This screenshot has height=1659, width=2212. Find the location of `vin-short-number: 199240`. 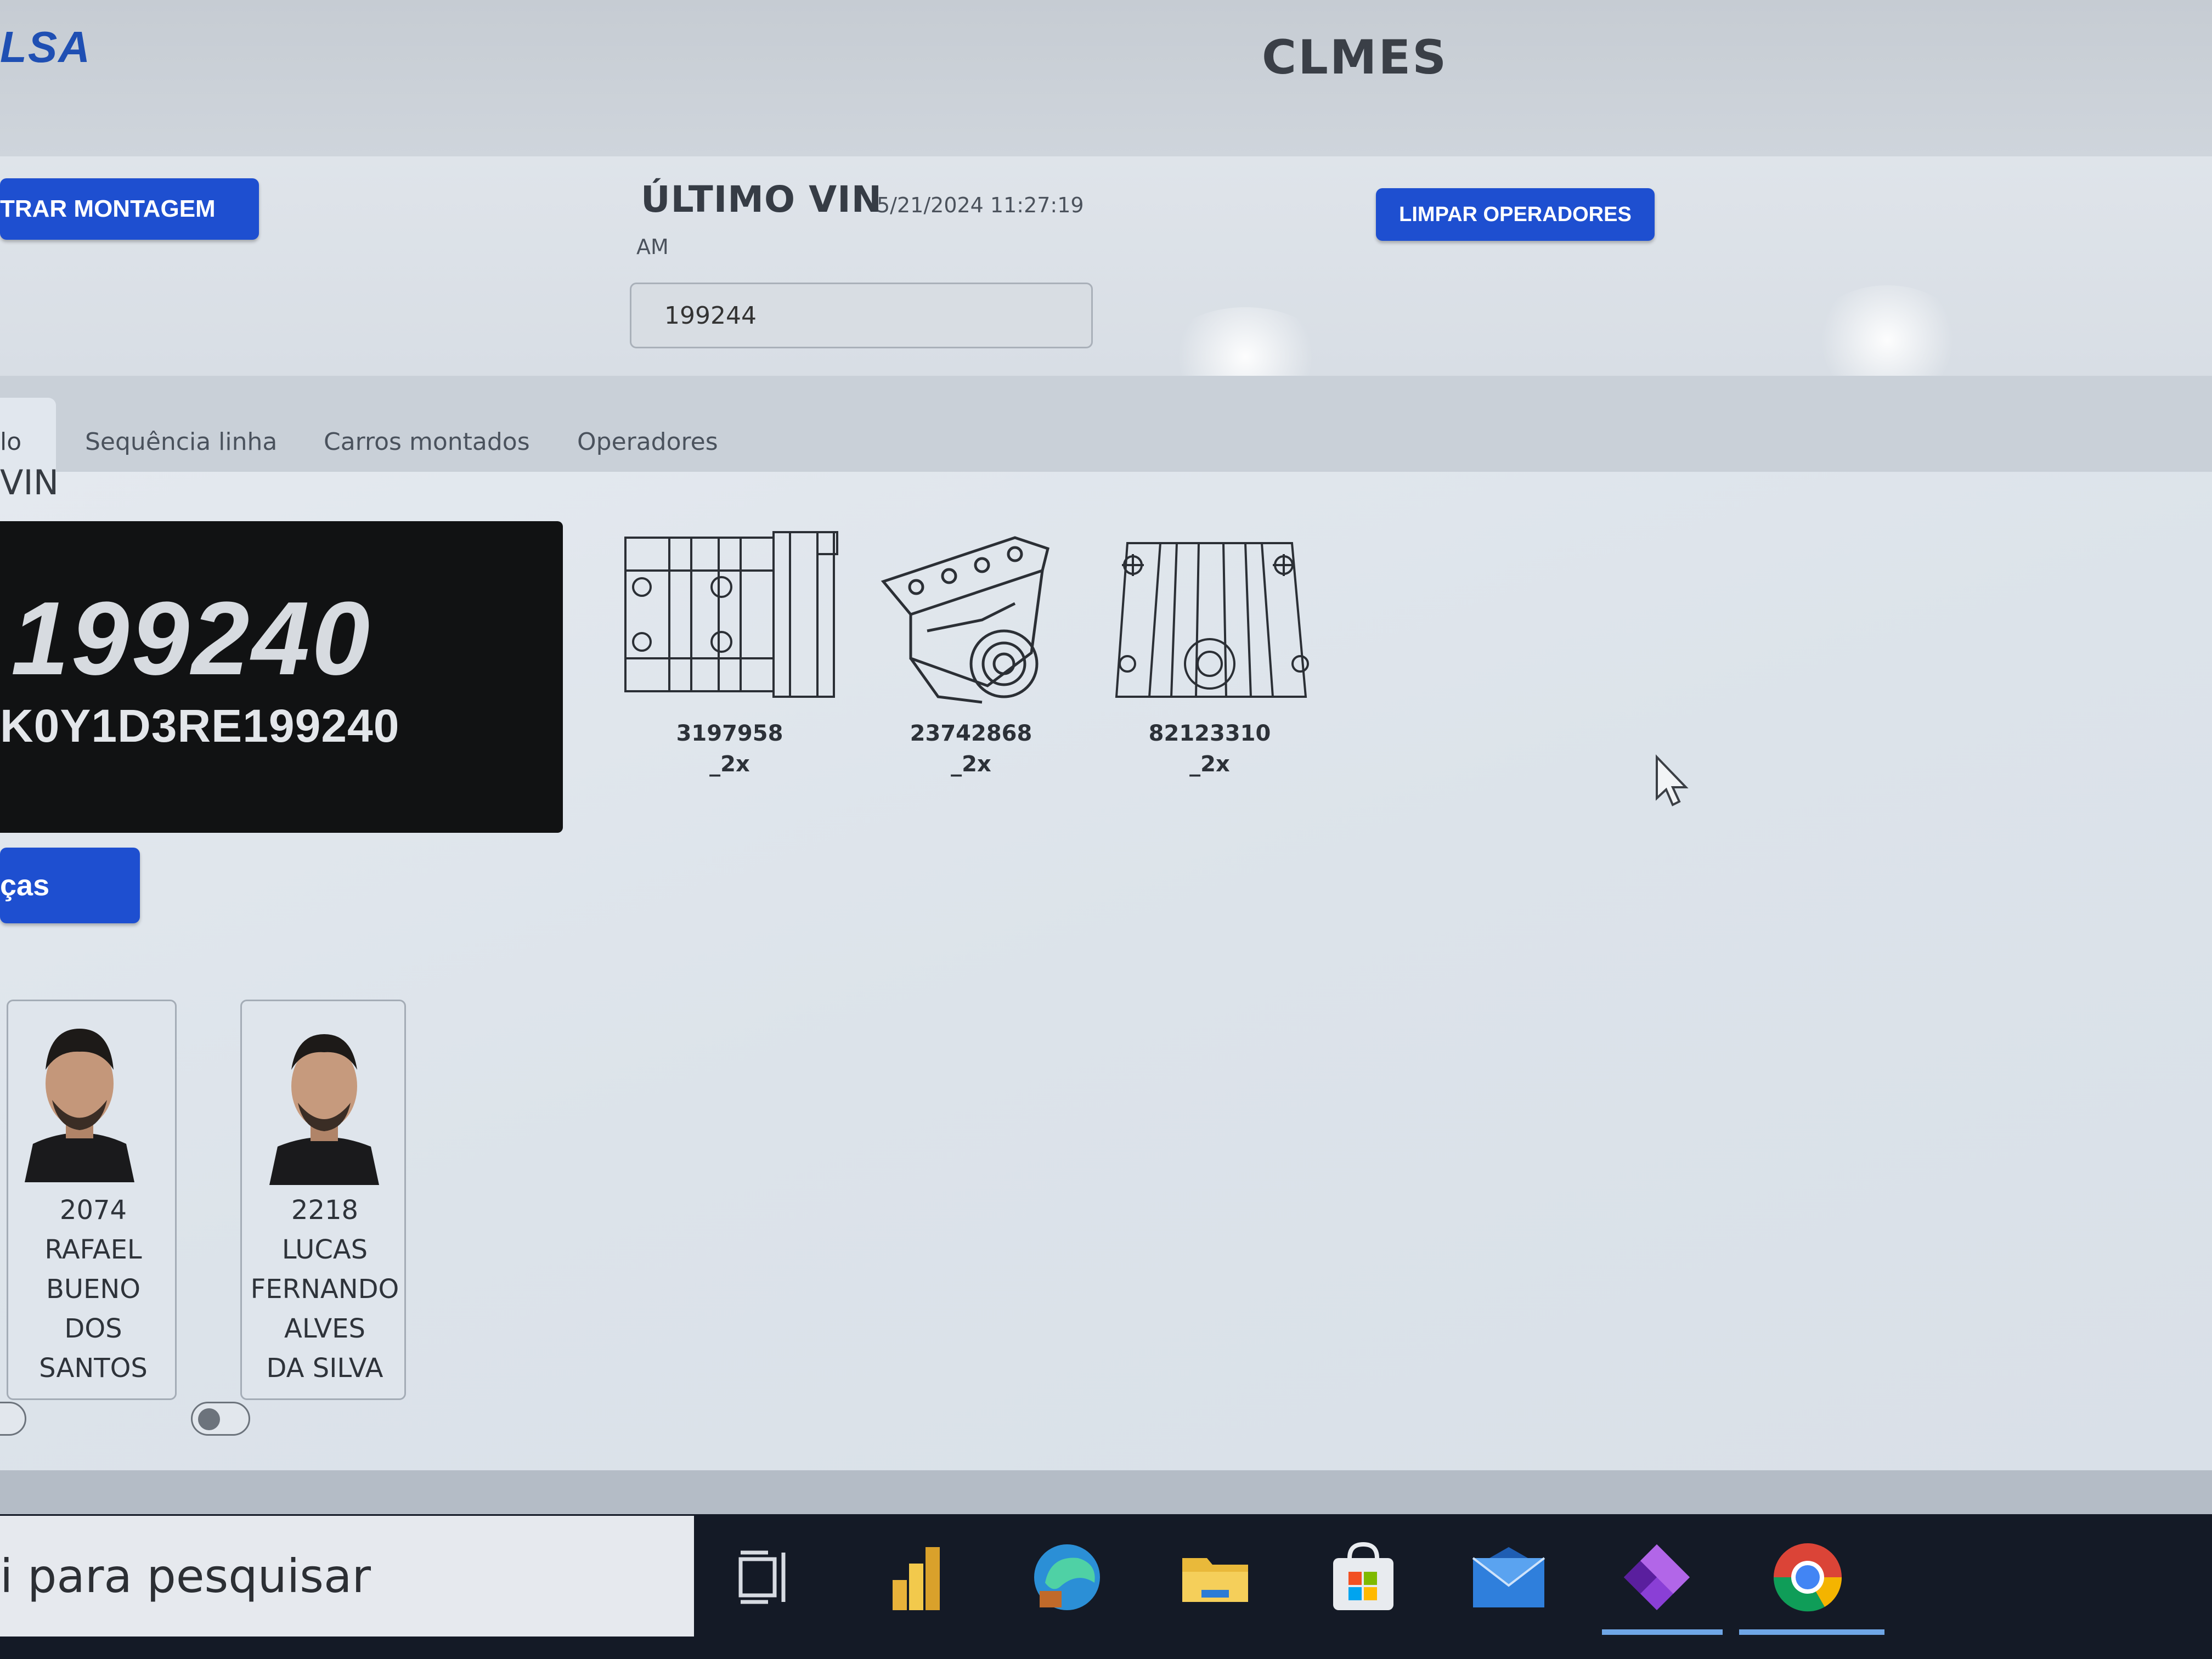

vin-short-number: 199240 is located at coordinates (192, 639).